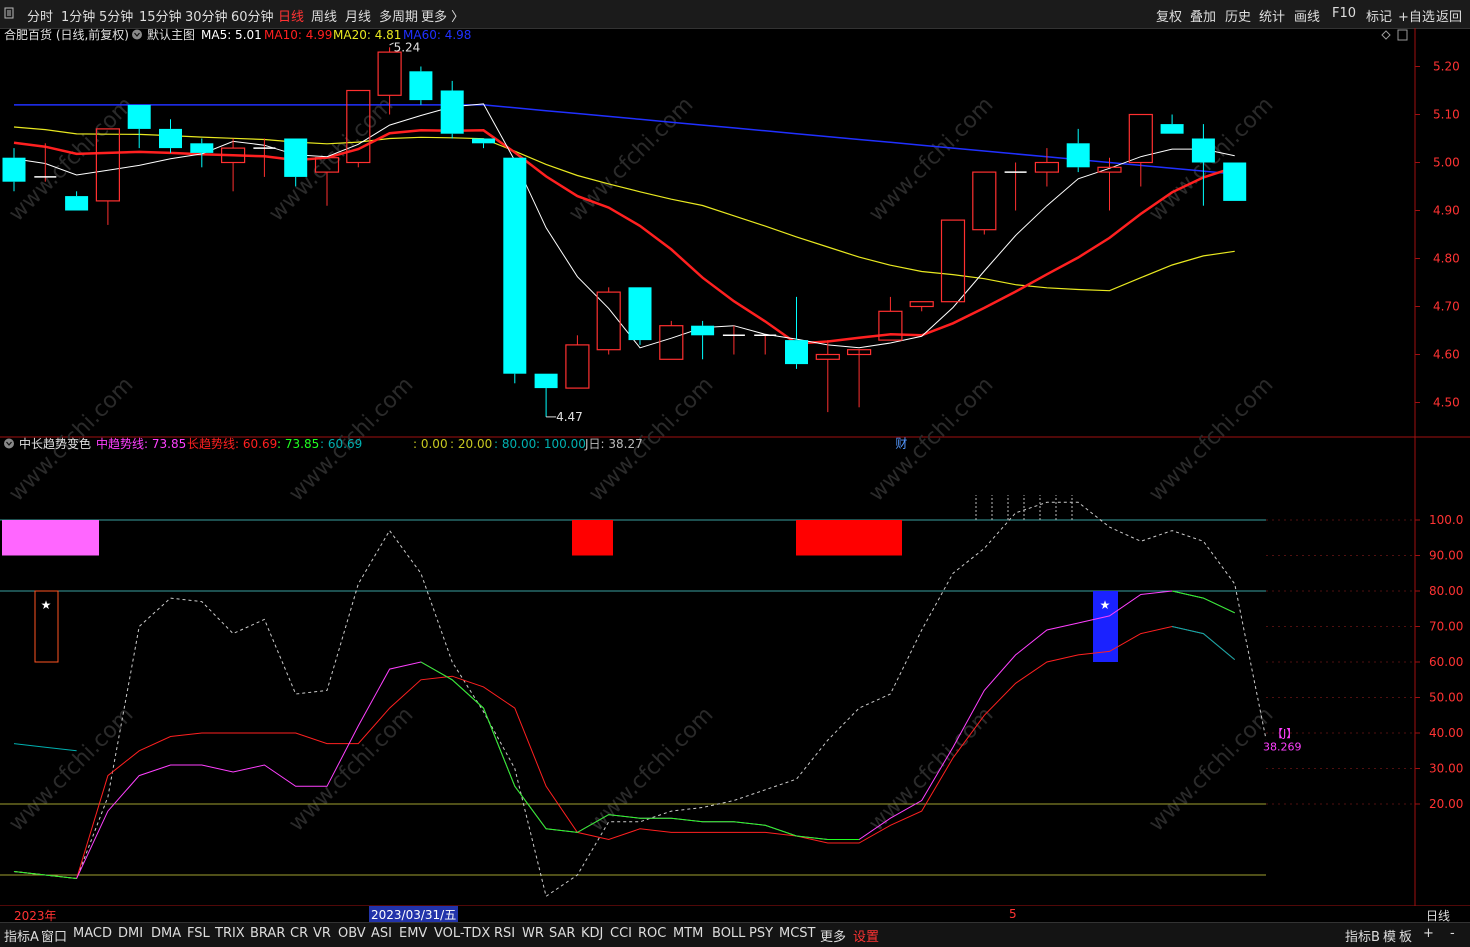 The width and height of the screenshot is (1470, 947). Describe the element at coordinates (442, 15) in the screenshot. I see `period-tab-10: 更多 〉` at that location.